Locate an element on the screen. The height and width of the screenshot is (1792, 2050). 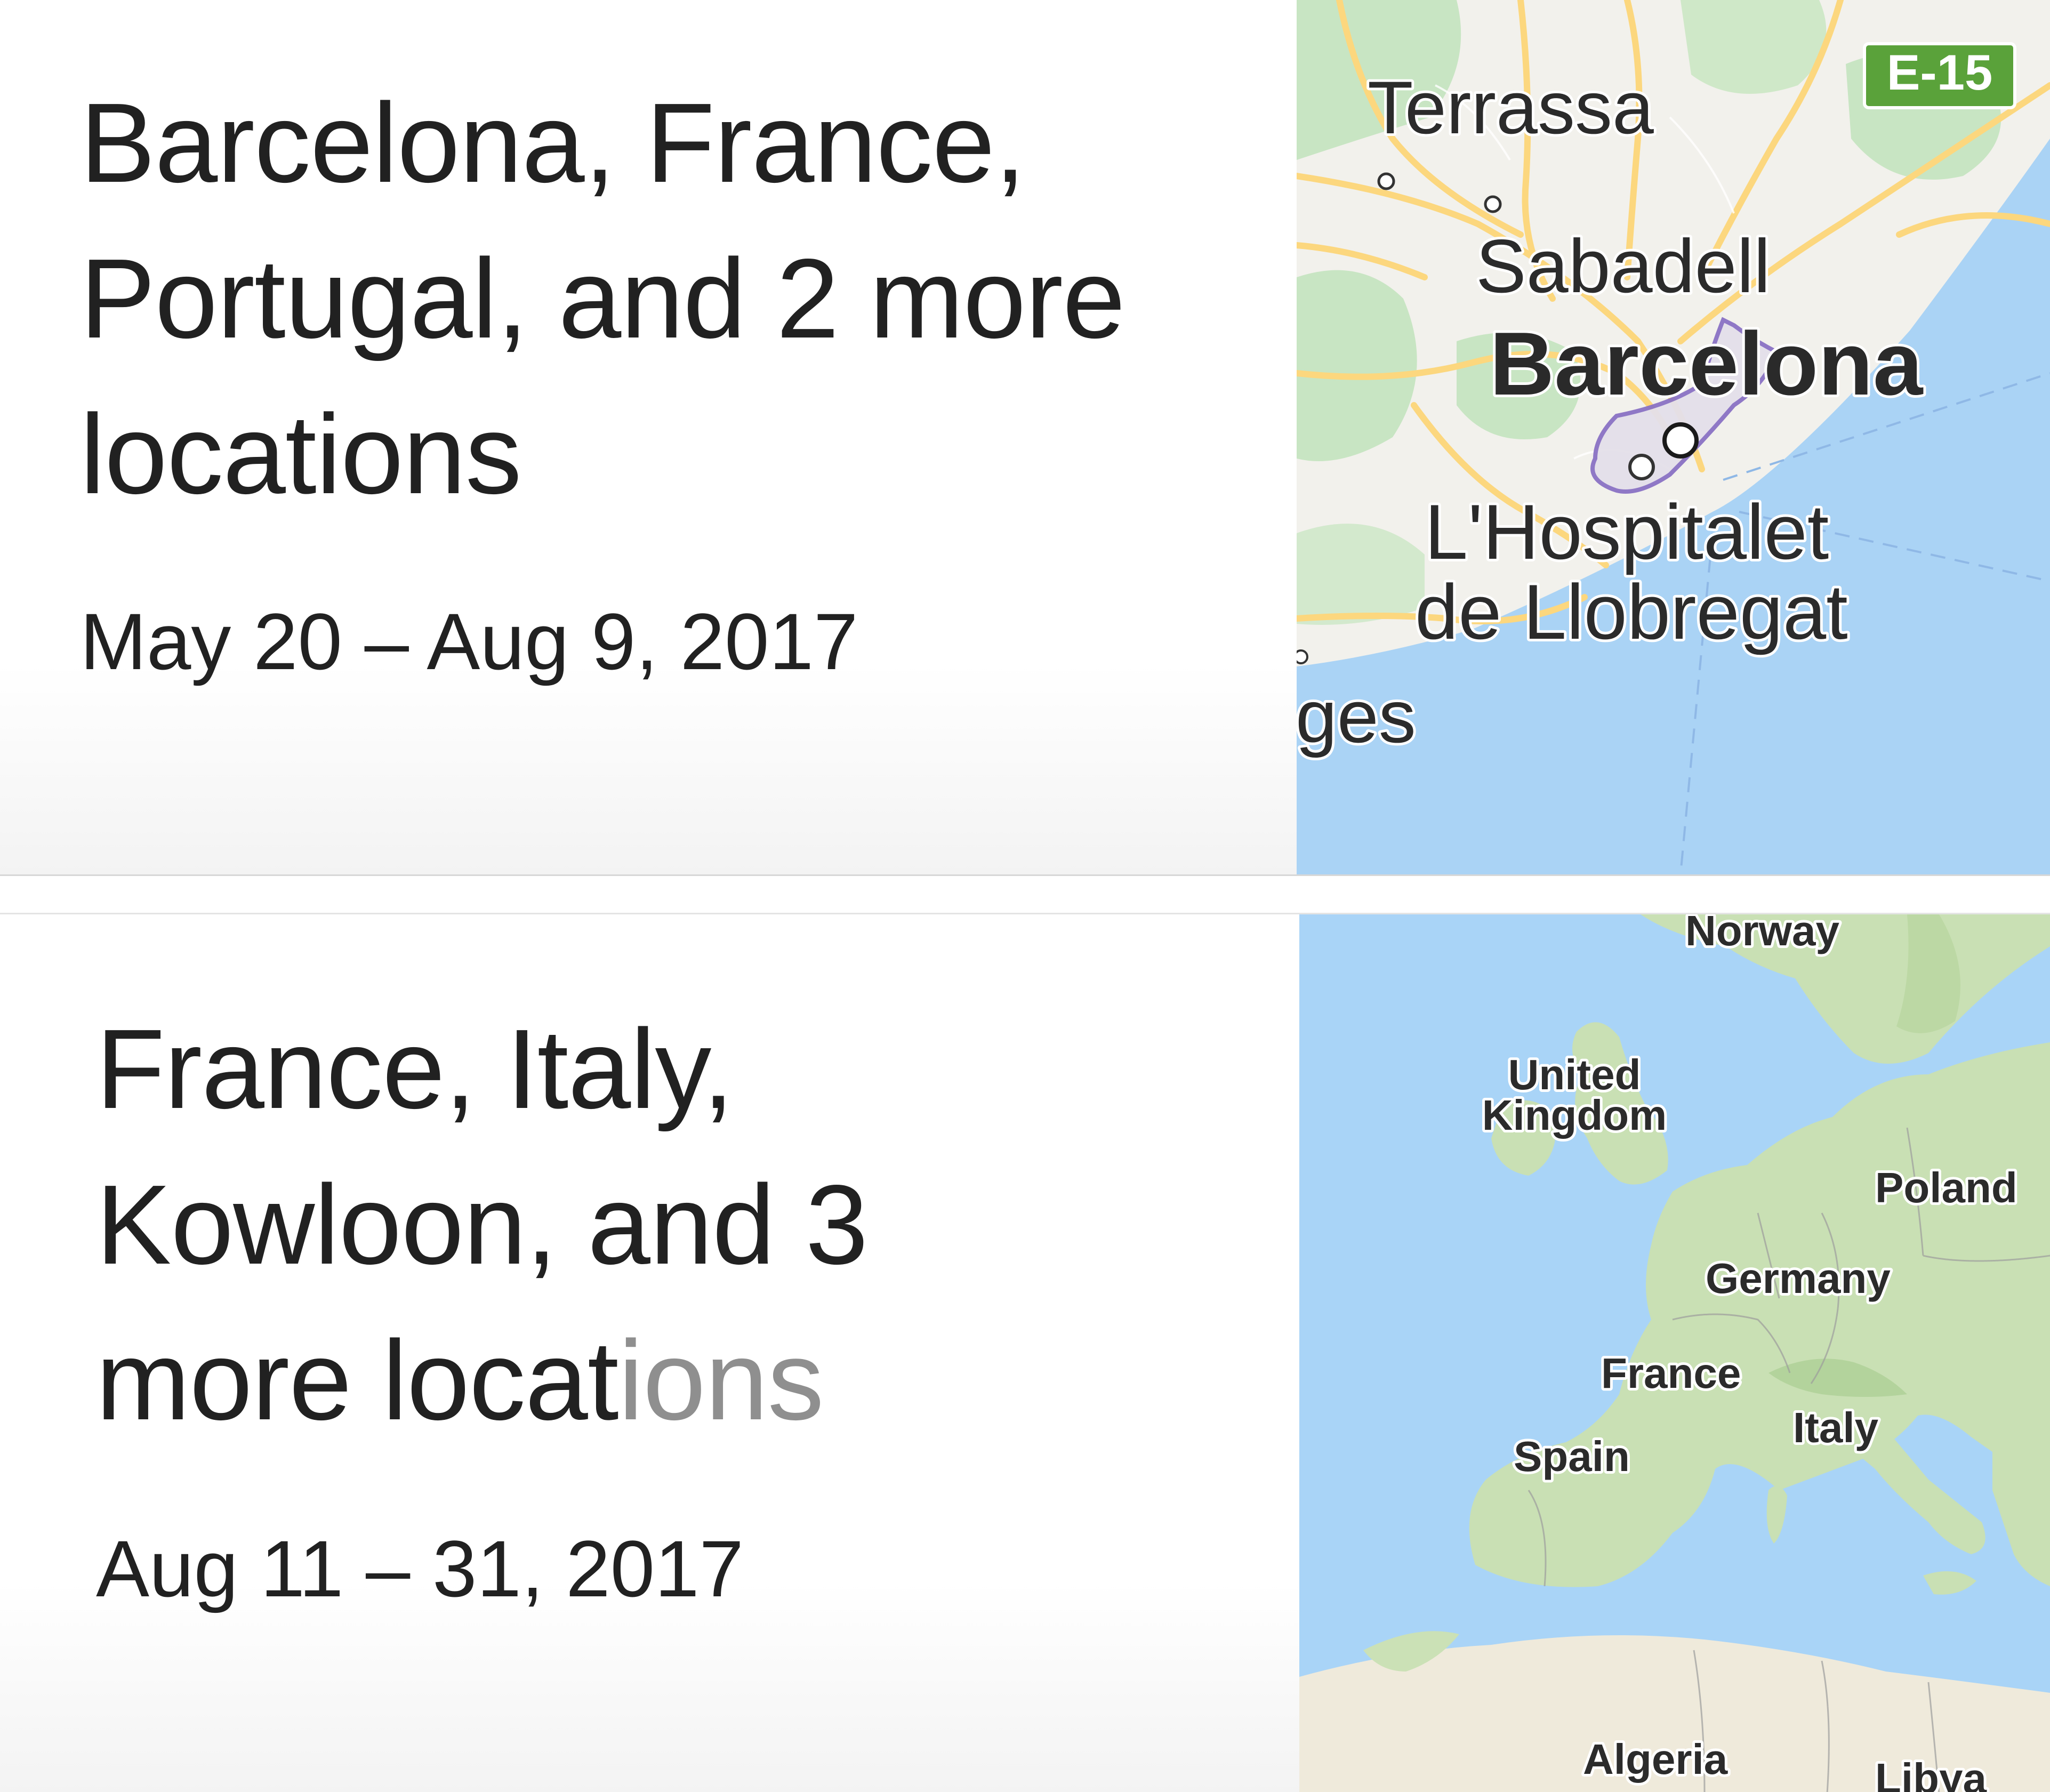
map-label-france: France is located at coordinates (1671, 1373).